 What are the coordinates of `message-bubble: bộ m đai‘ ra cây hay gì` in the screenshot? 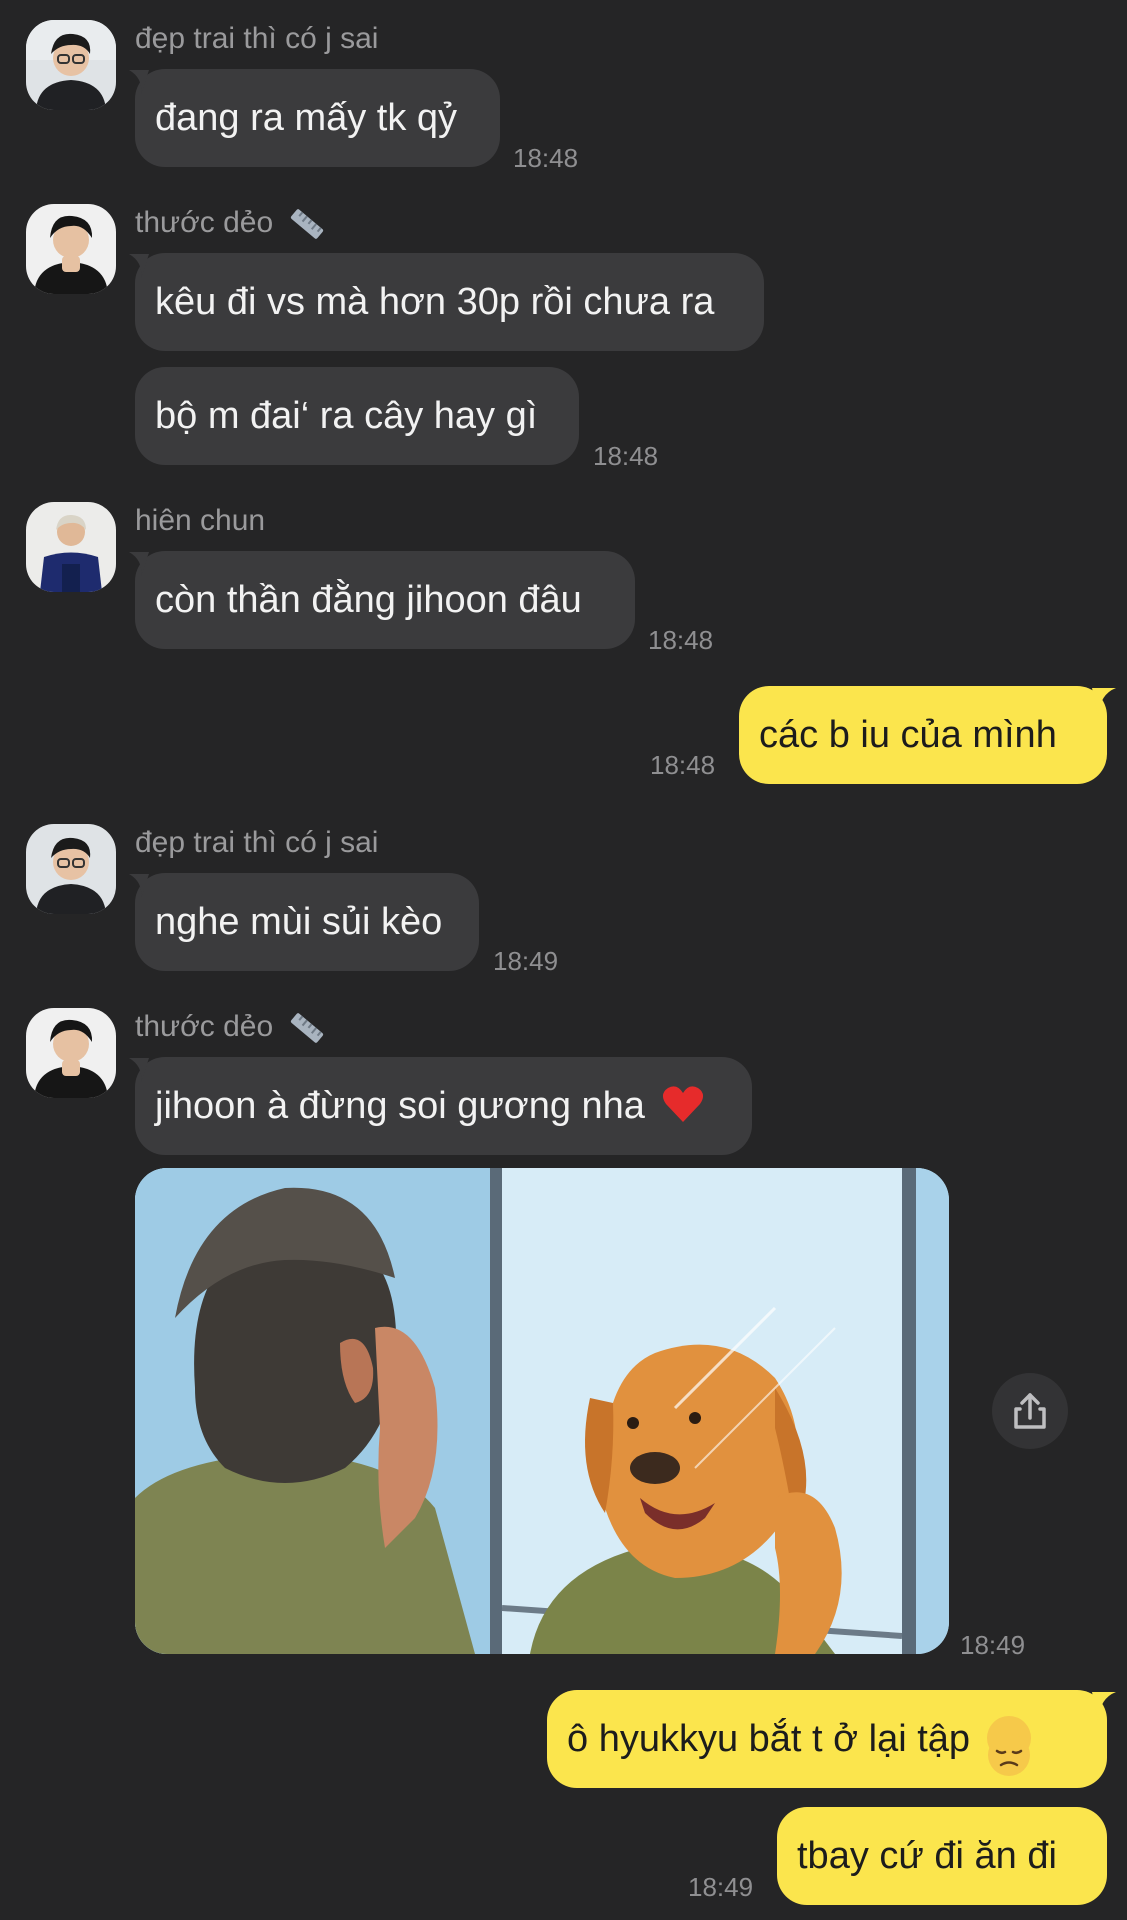 It's located at (357, 416).